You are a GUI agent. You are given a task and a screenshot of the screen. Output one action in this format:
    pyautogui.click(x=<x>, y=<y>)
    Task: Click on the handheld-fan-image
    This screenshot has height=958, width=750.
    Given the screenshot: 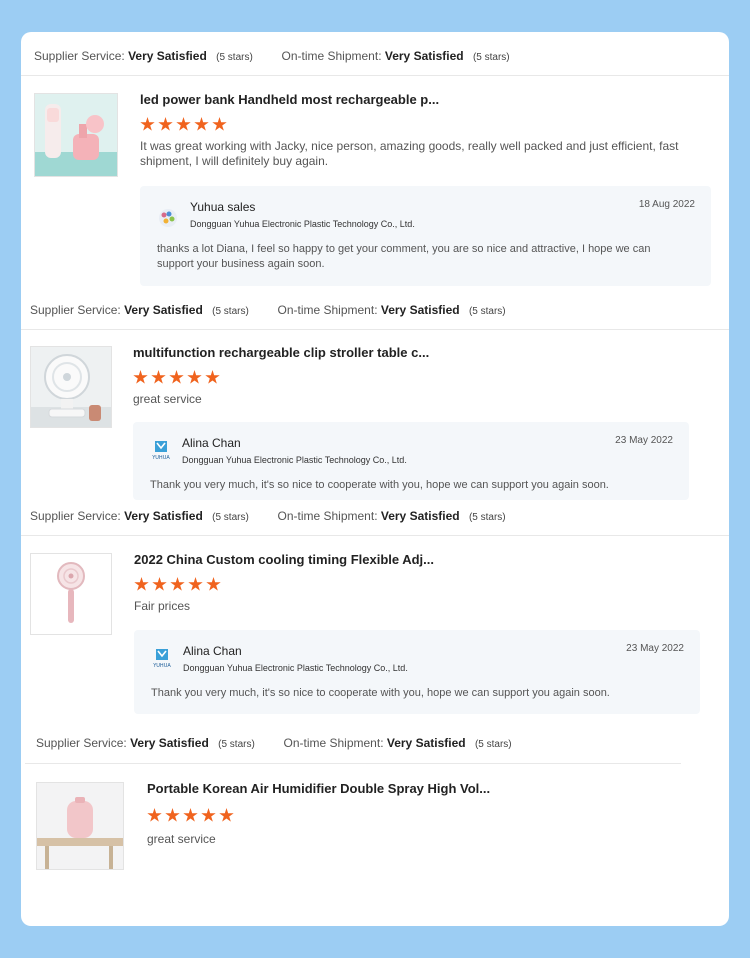 What is the action you would take?
    pyautogui.click(x=71, y=594)
    